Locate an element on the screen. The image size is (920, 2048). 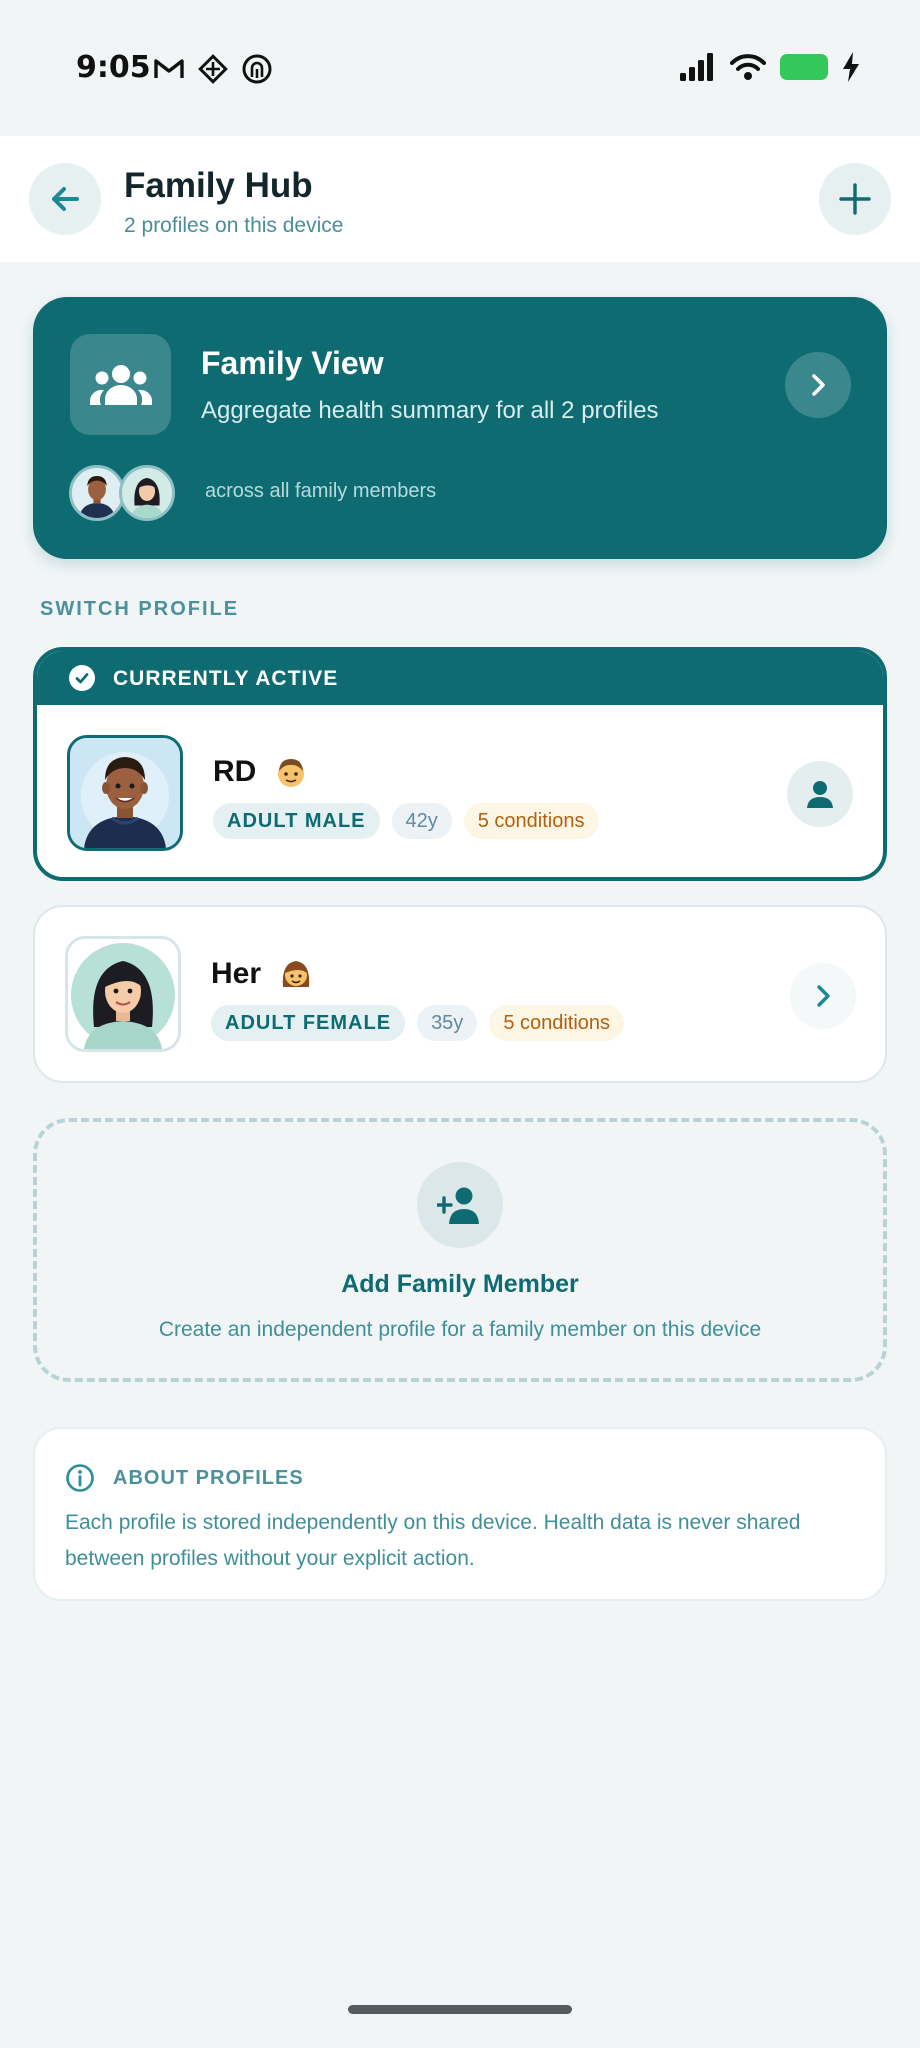
info-icon is located at coordinates (80, 1478).